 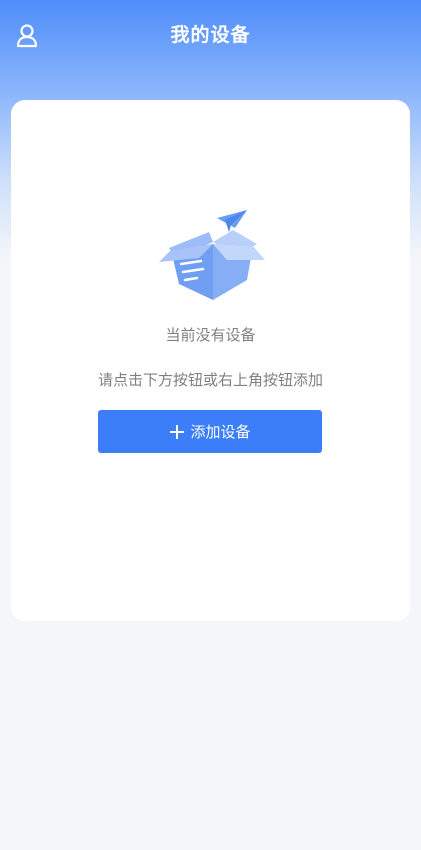 I want to click on plus-icon, so click(x=177, y=432).